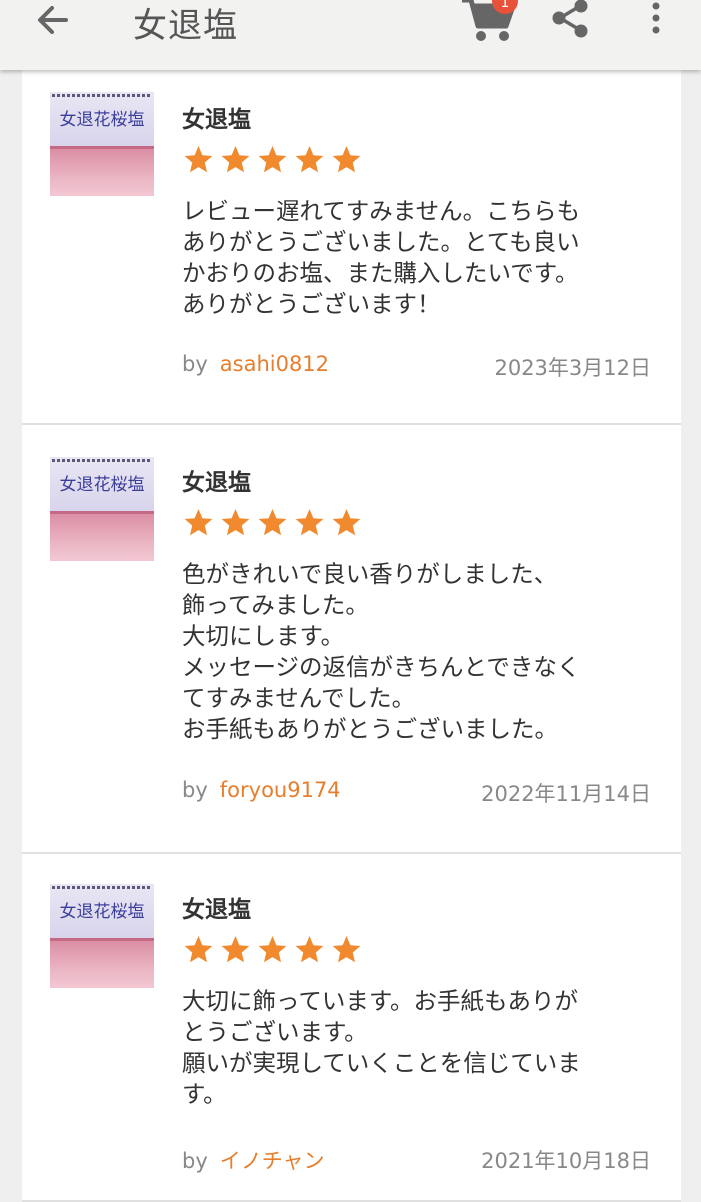  What do you see at coordinates (204, 1094) in the screenshot?
I see `review-line: す。` at bounding box center [204, 1094].